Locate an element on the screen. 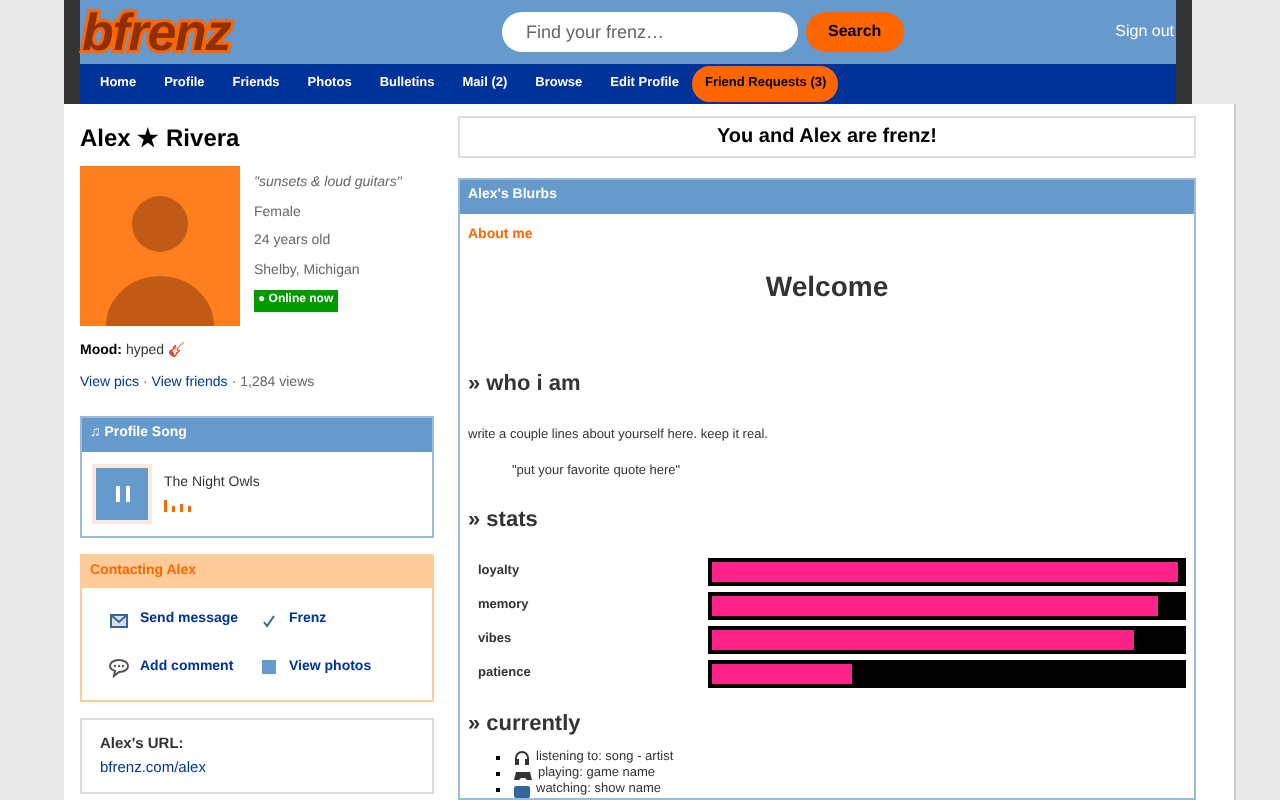 This screenshot has height=800, width=1280. headphones-icon is located at coordinates (522, 758).